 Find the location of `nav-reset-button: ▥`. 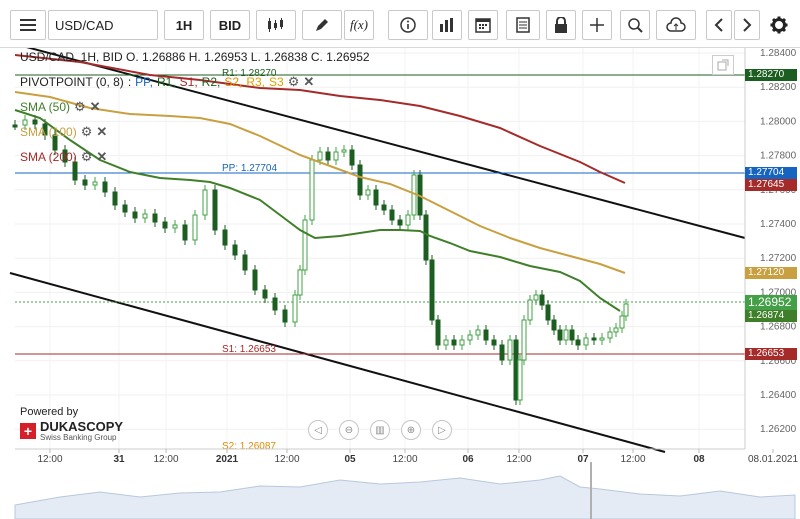

nav-reset-button: ▥ is located at coordinates (380, 430).